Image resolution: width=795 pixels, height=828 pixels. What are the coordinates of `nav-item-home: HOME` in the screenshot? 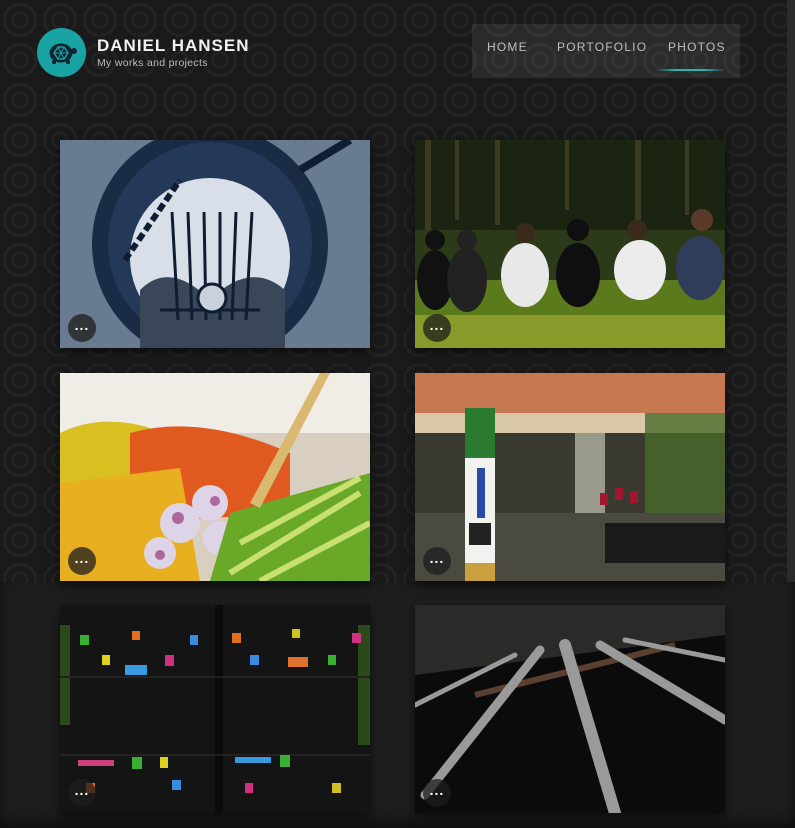 It's located at (507, 47).